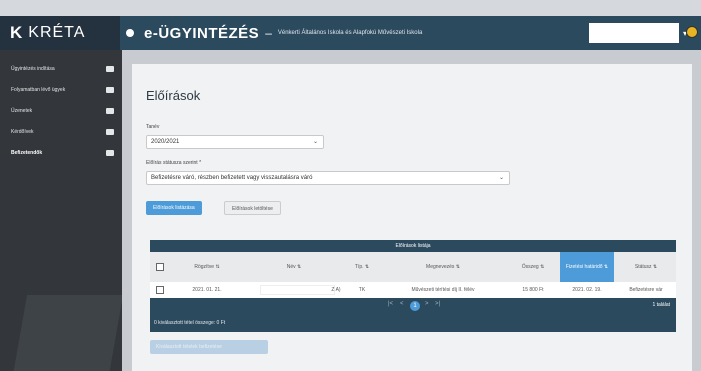 The image size is (701, 371). Describe the element at coordinates (160, 267) in the screenshot. I see `select-all-checkbox` at that location.